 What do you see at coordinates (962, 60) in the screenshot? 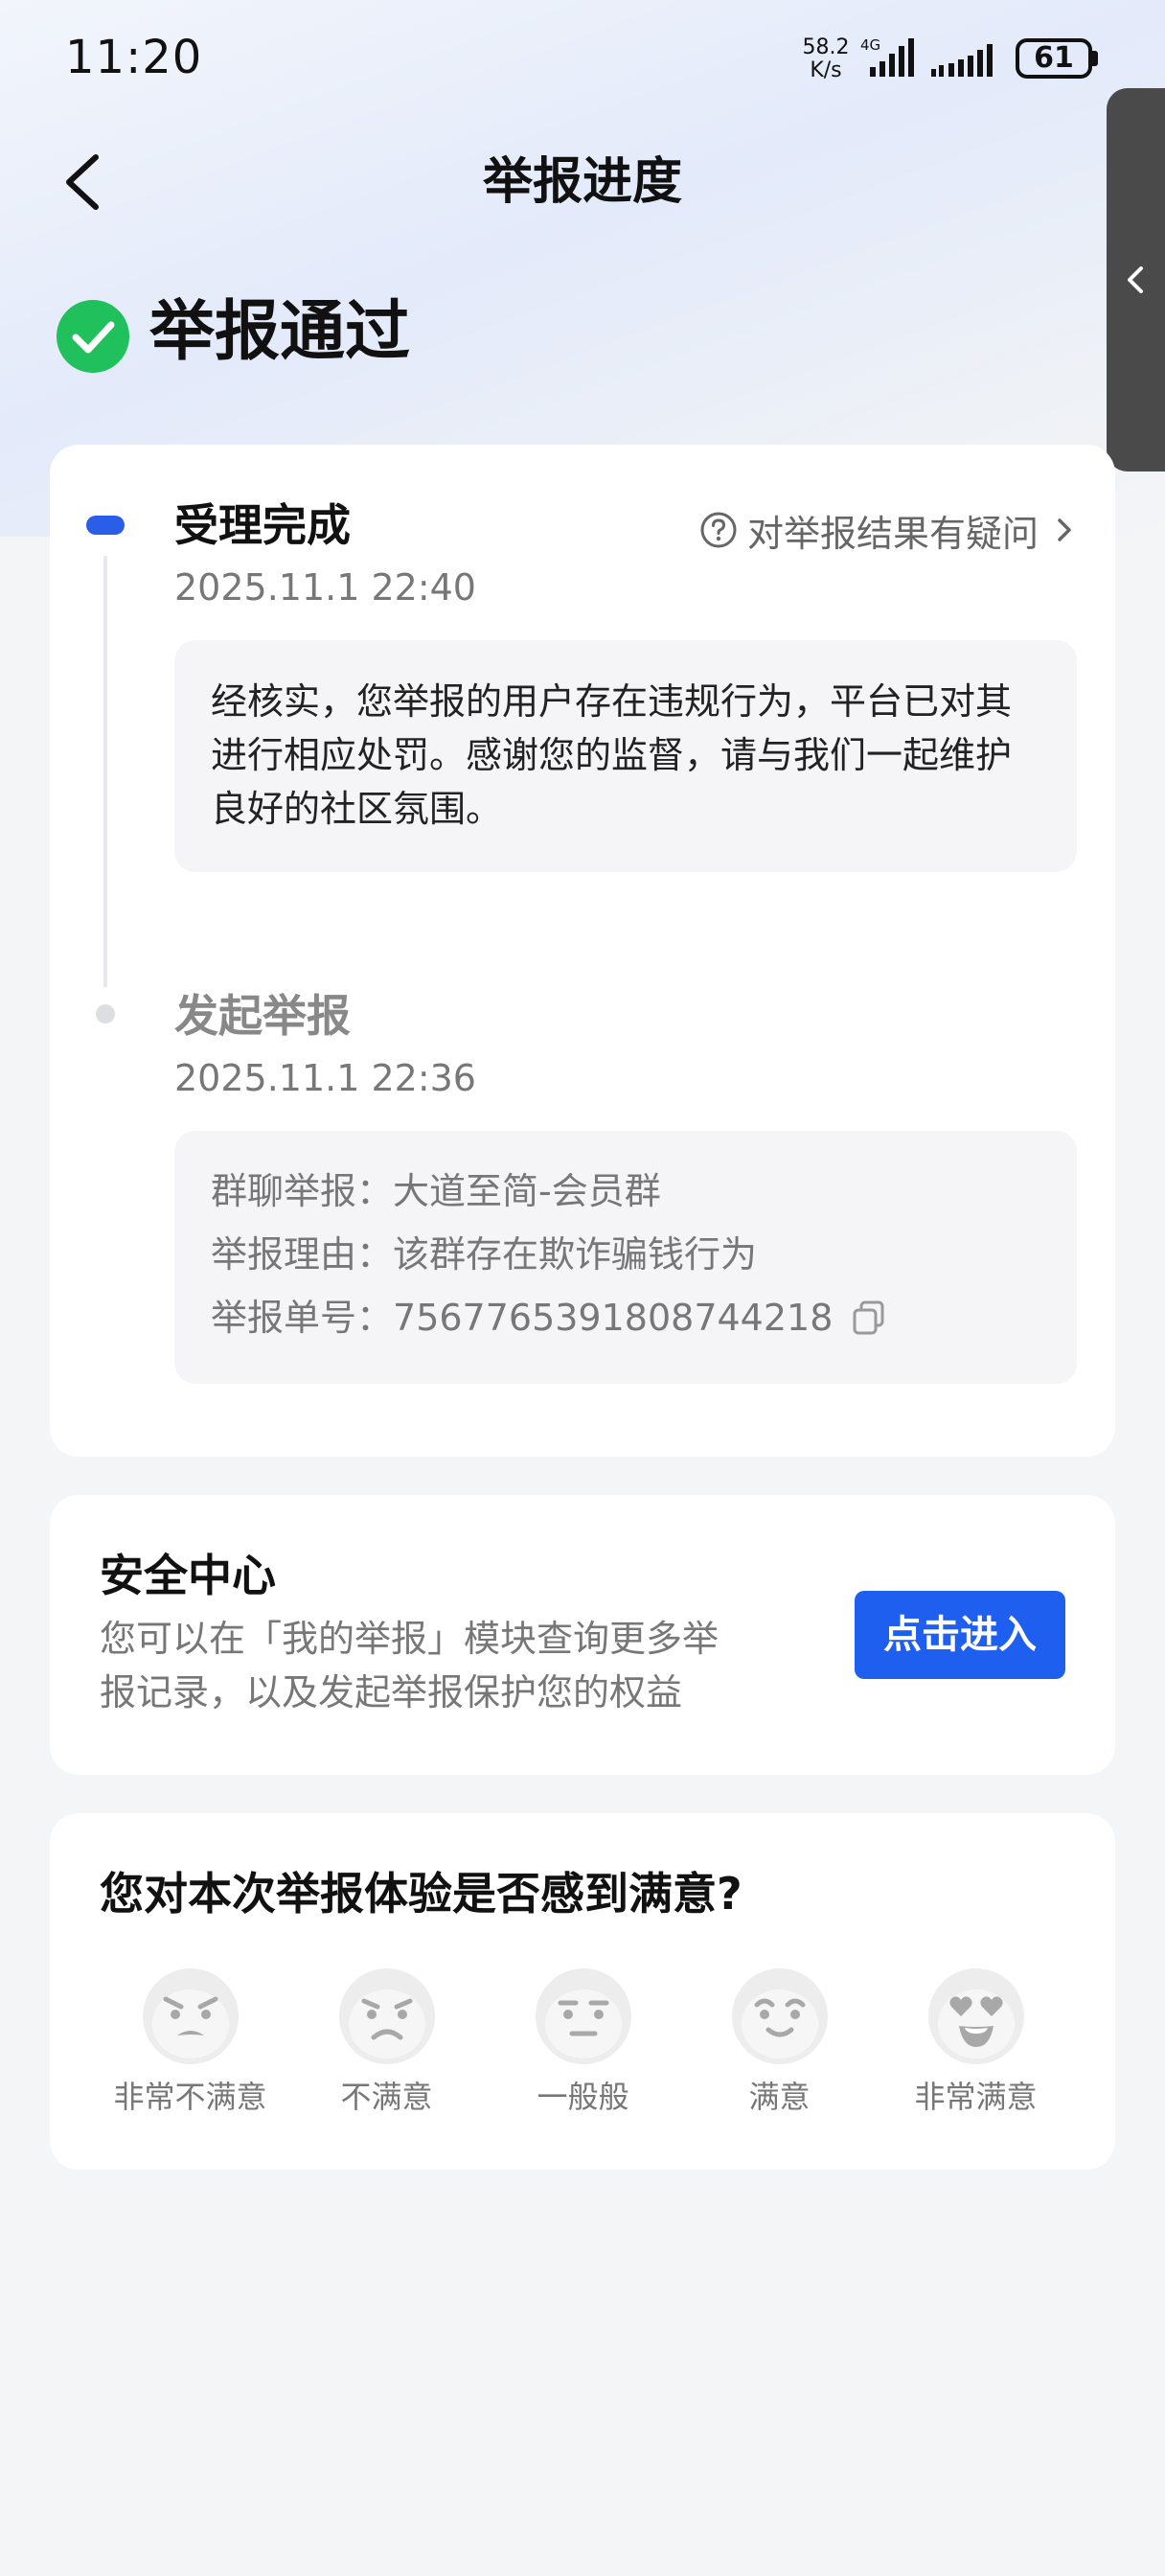
I see `signal-bars-icon` at bounding box center [962, 60].